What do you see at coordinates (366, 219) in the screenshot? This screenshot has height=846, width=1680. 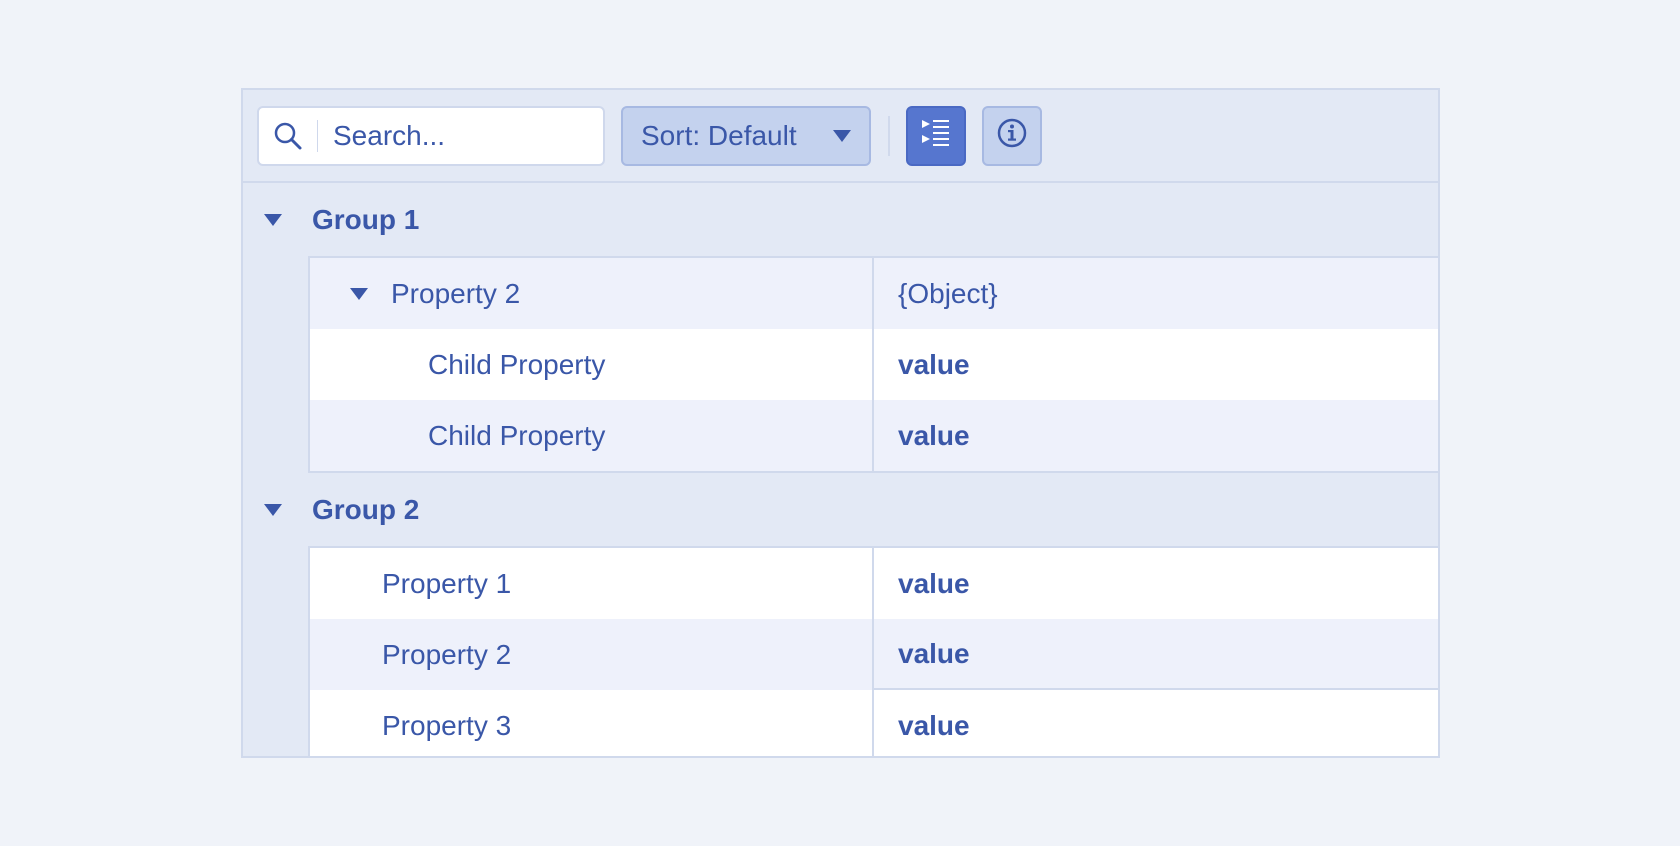 I see `group-label: Group 1` at bounding box center [366, 219].